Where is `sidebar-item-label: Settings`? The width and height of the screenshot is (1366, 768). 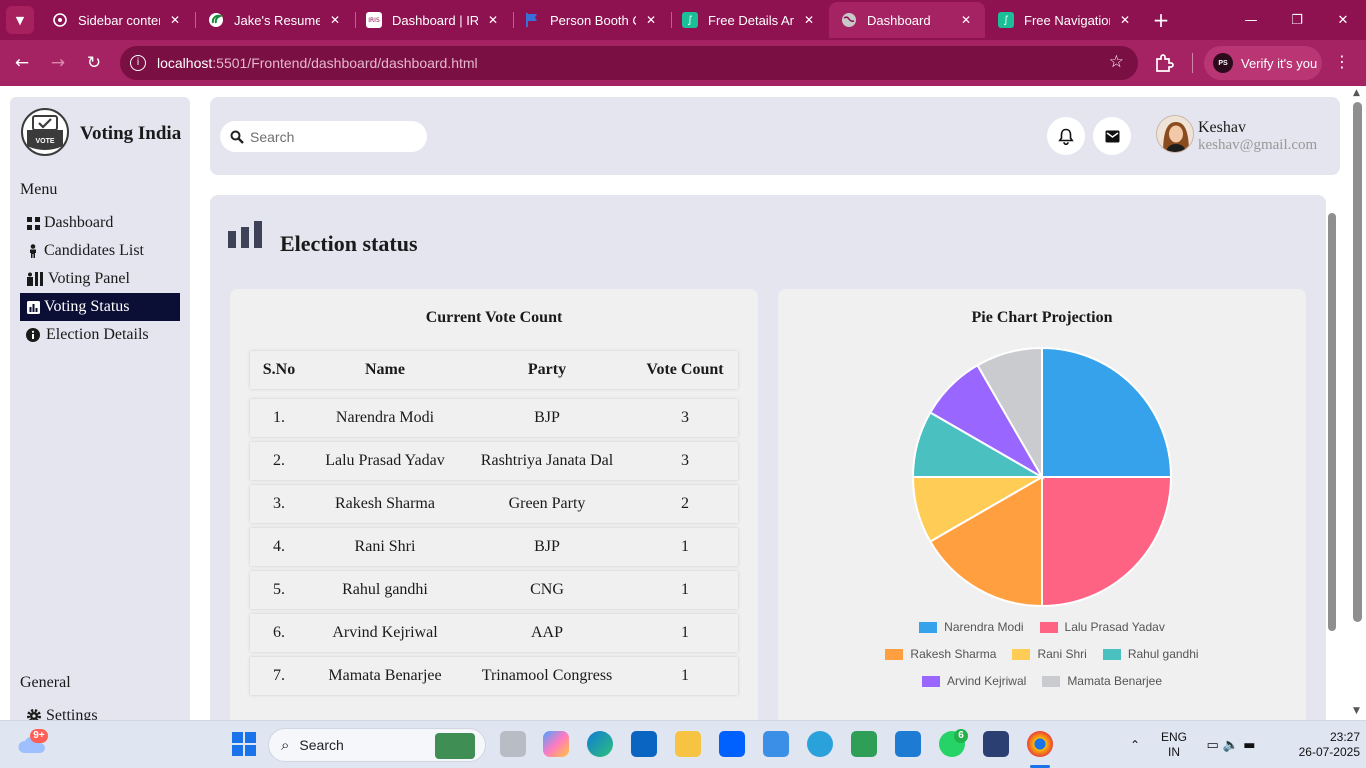
sidebar-item-label: Settings is located at coordinates (72, 713).